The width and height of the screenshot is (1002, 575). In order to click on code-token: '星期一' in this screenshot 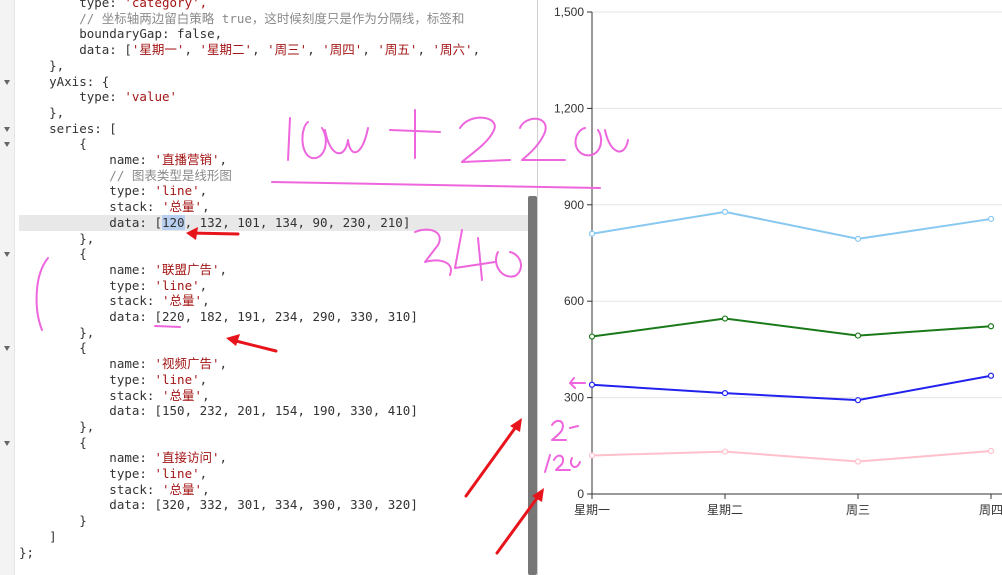, I will do `click(158, 50)`.